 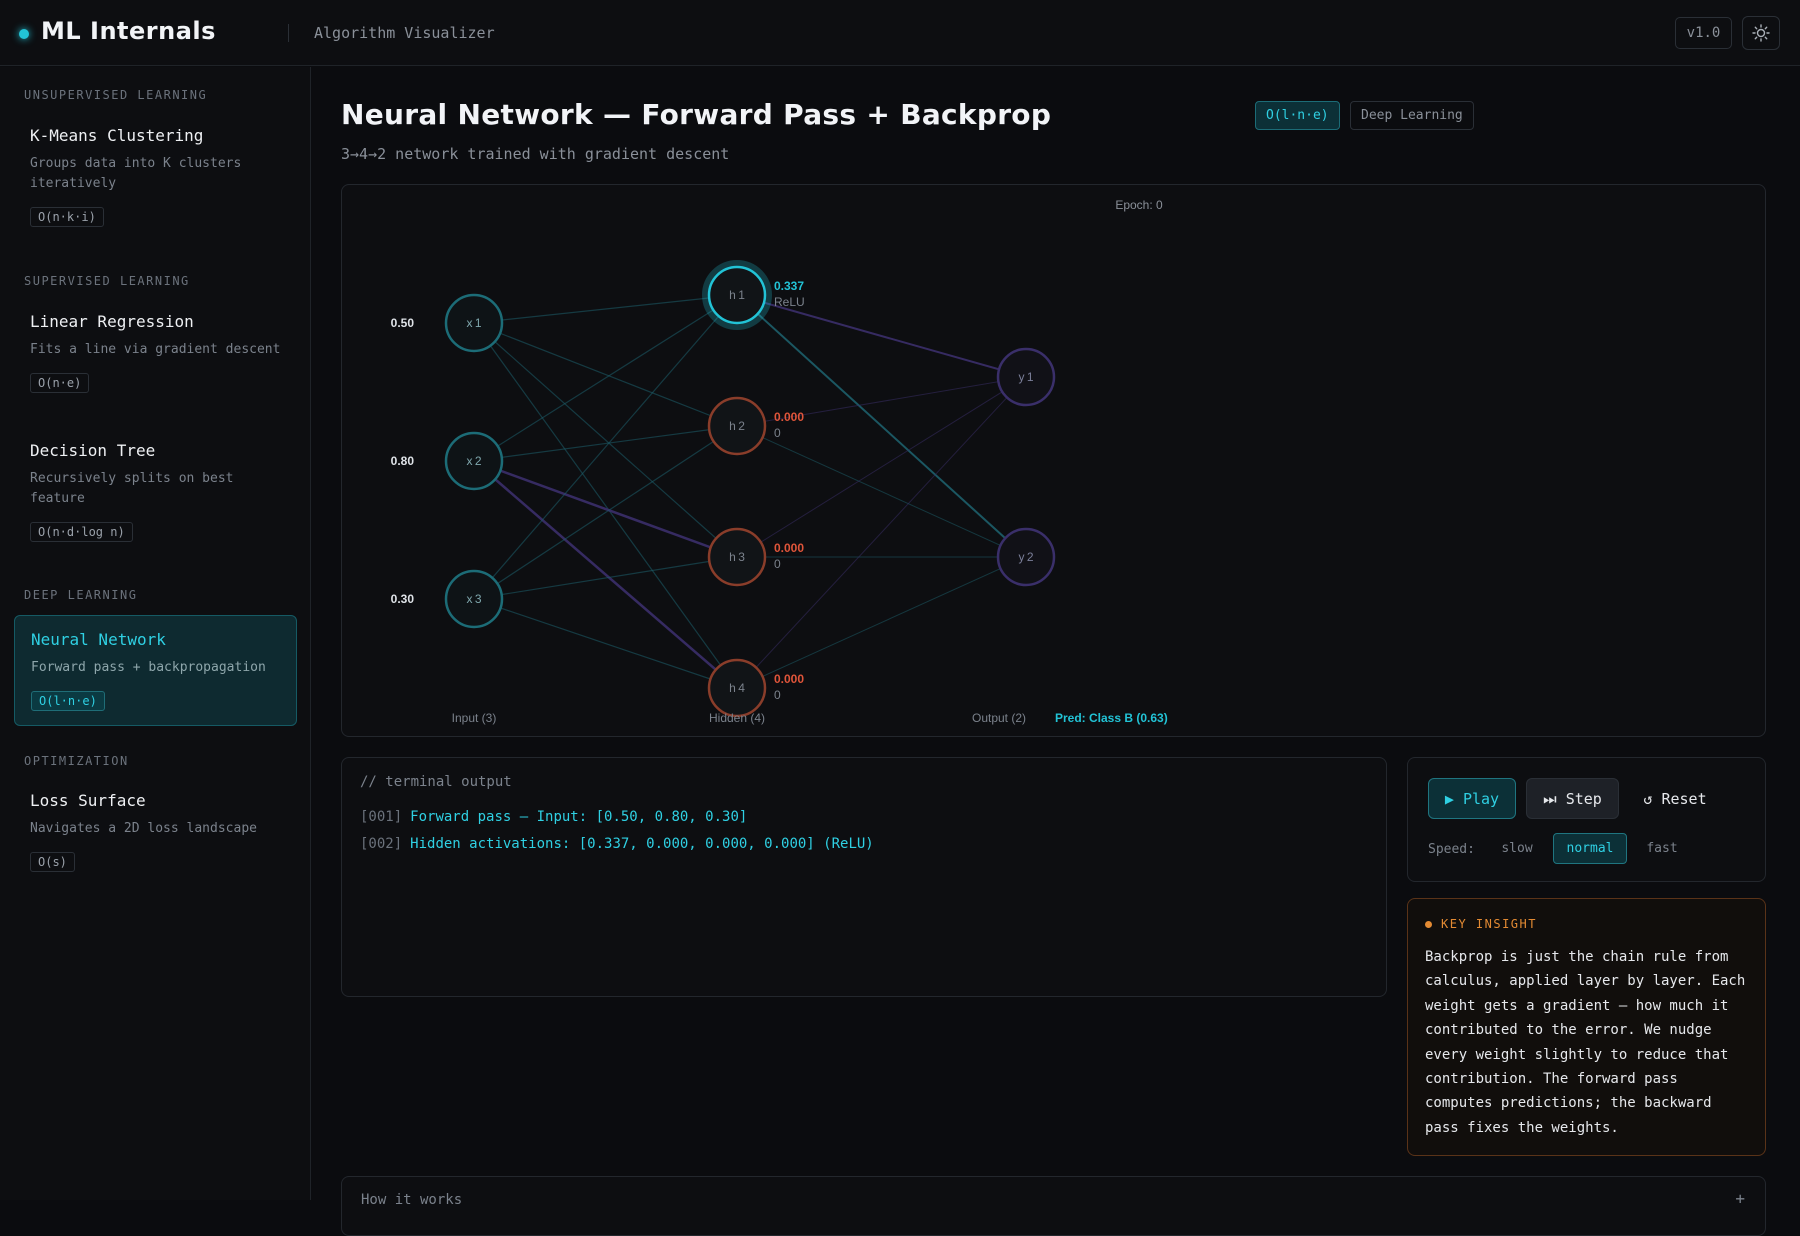 I want to click on brand-divider, so click(x=288, y=33).